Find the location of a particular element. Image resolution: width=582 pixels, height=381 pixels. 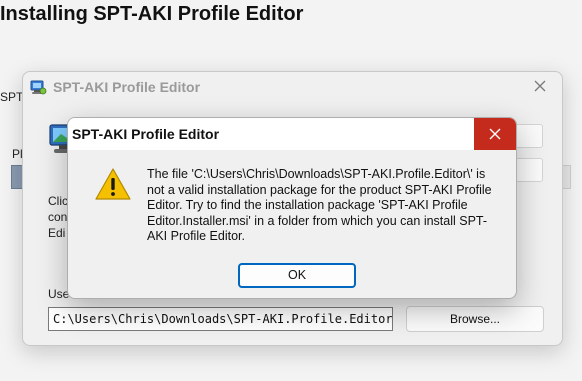

ok-button: OK is located at coordinates (297, 275).